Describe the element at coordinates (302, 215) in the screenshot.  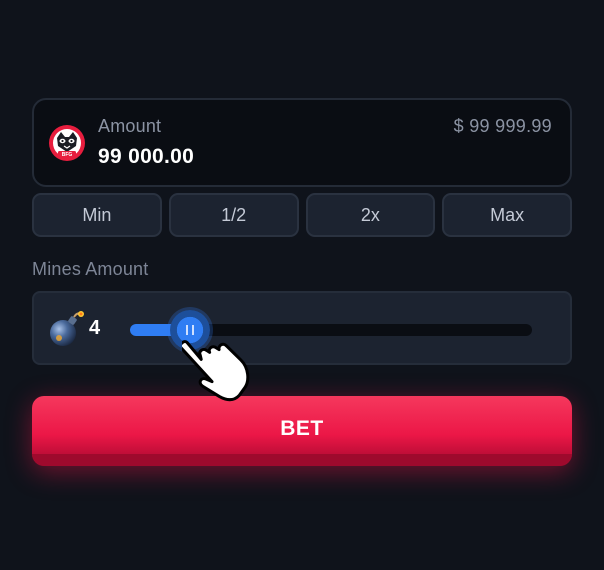
I see `quick-bet-row: Min 1/2 2x Max` at that location.